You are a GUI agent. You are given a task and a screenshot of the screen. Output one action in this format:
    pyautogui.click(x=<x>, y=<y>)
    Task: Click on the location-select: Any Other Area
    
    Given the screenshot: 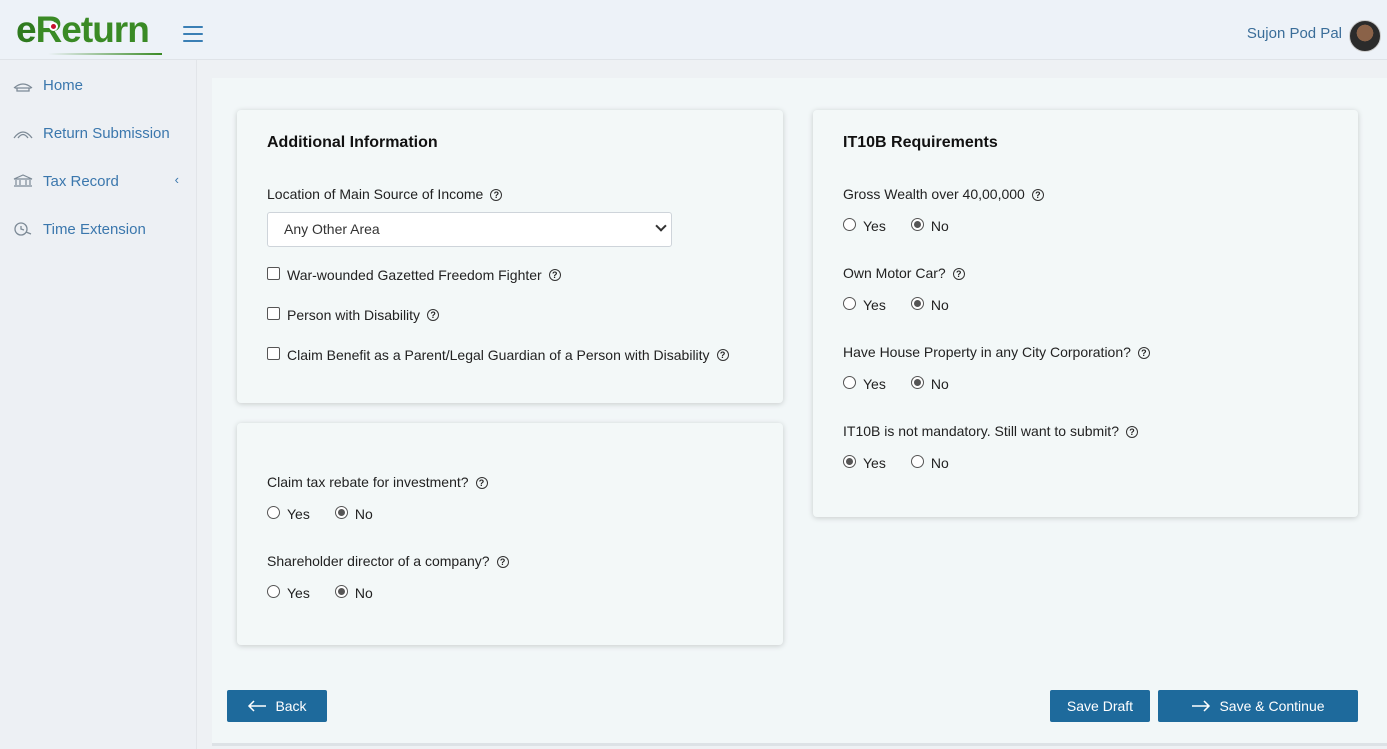 What is the action you would take?
    pyautogui.click(x=469, y=229)
    